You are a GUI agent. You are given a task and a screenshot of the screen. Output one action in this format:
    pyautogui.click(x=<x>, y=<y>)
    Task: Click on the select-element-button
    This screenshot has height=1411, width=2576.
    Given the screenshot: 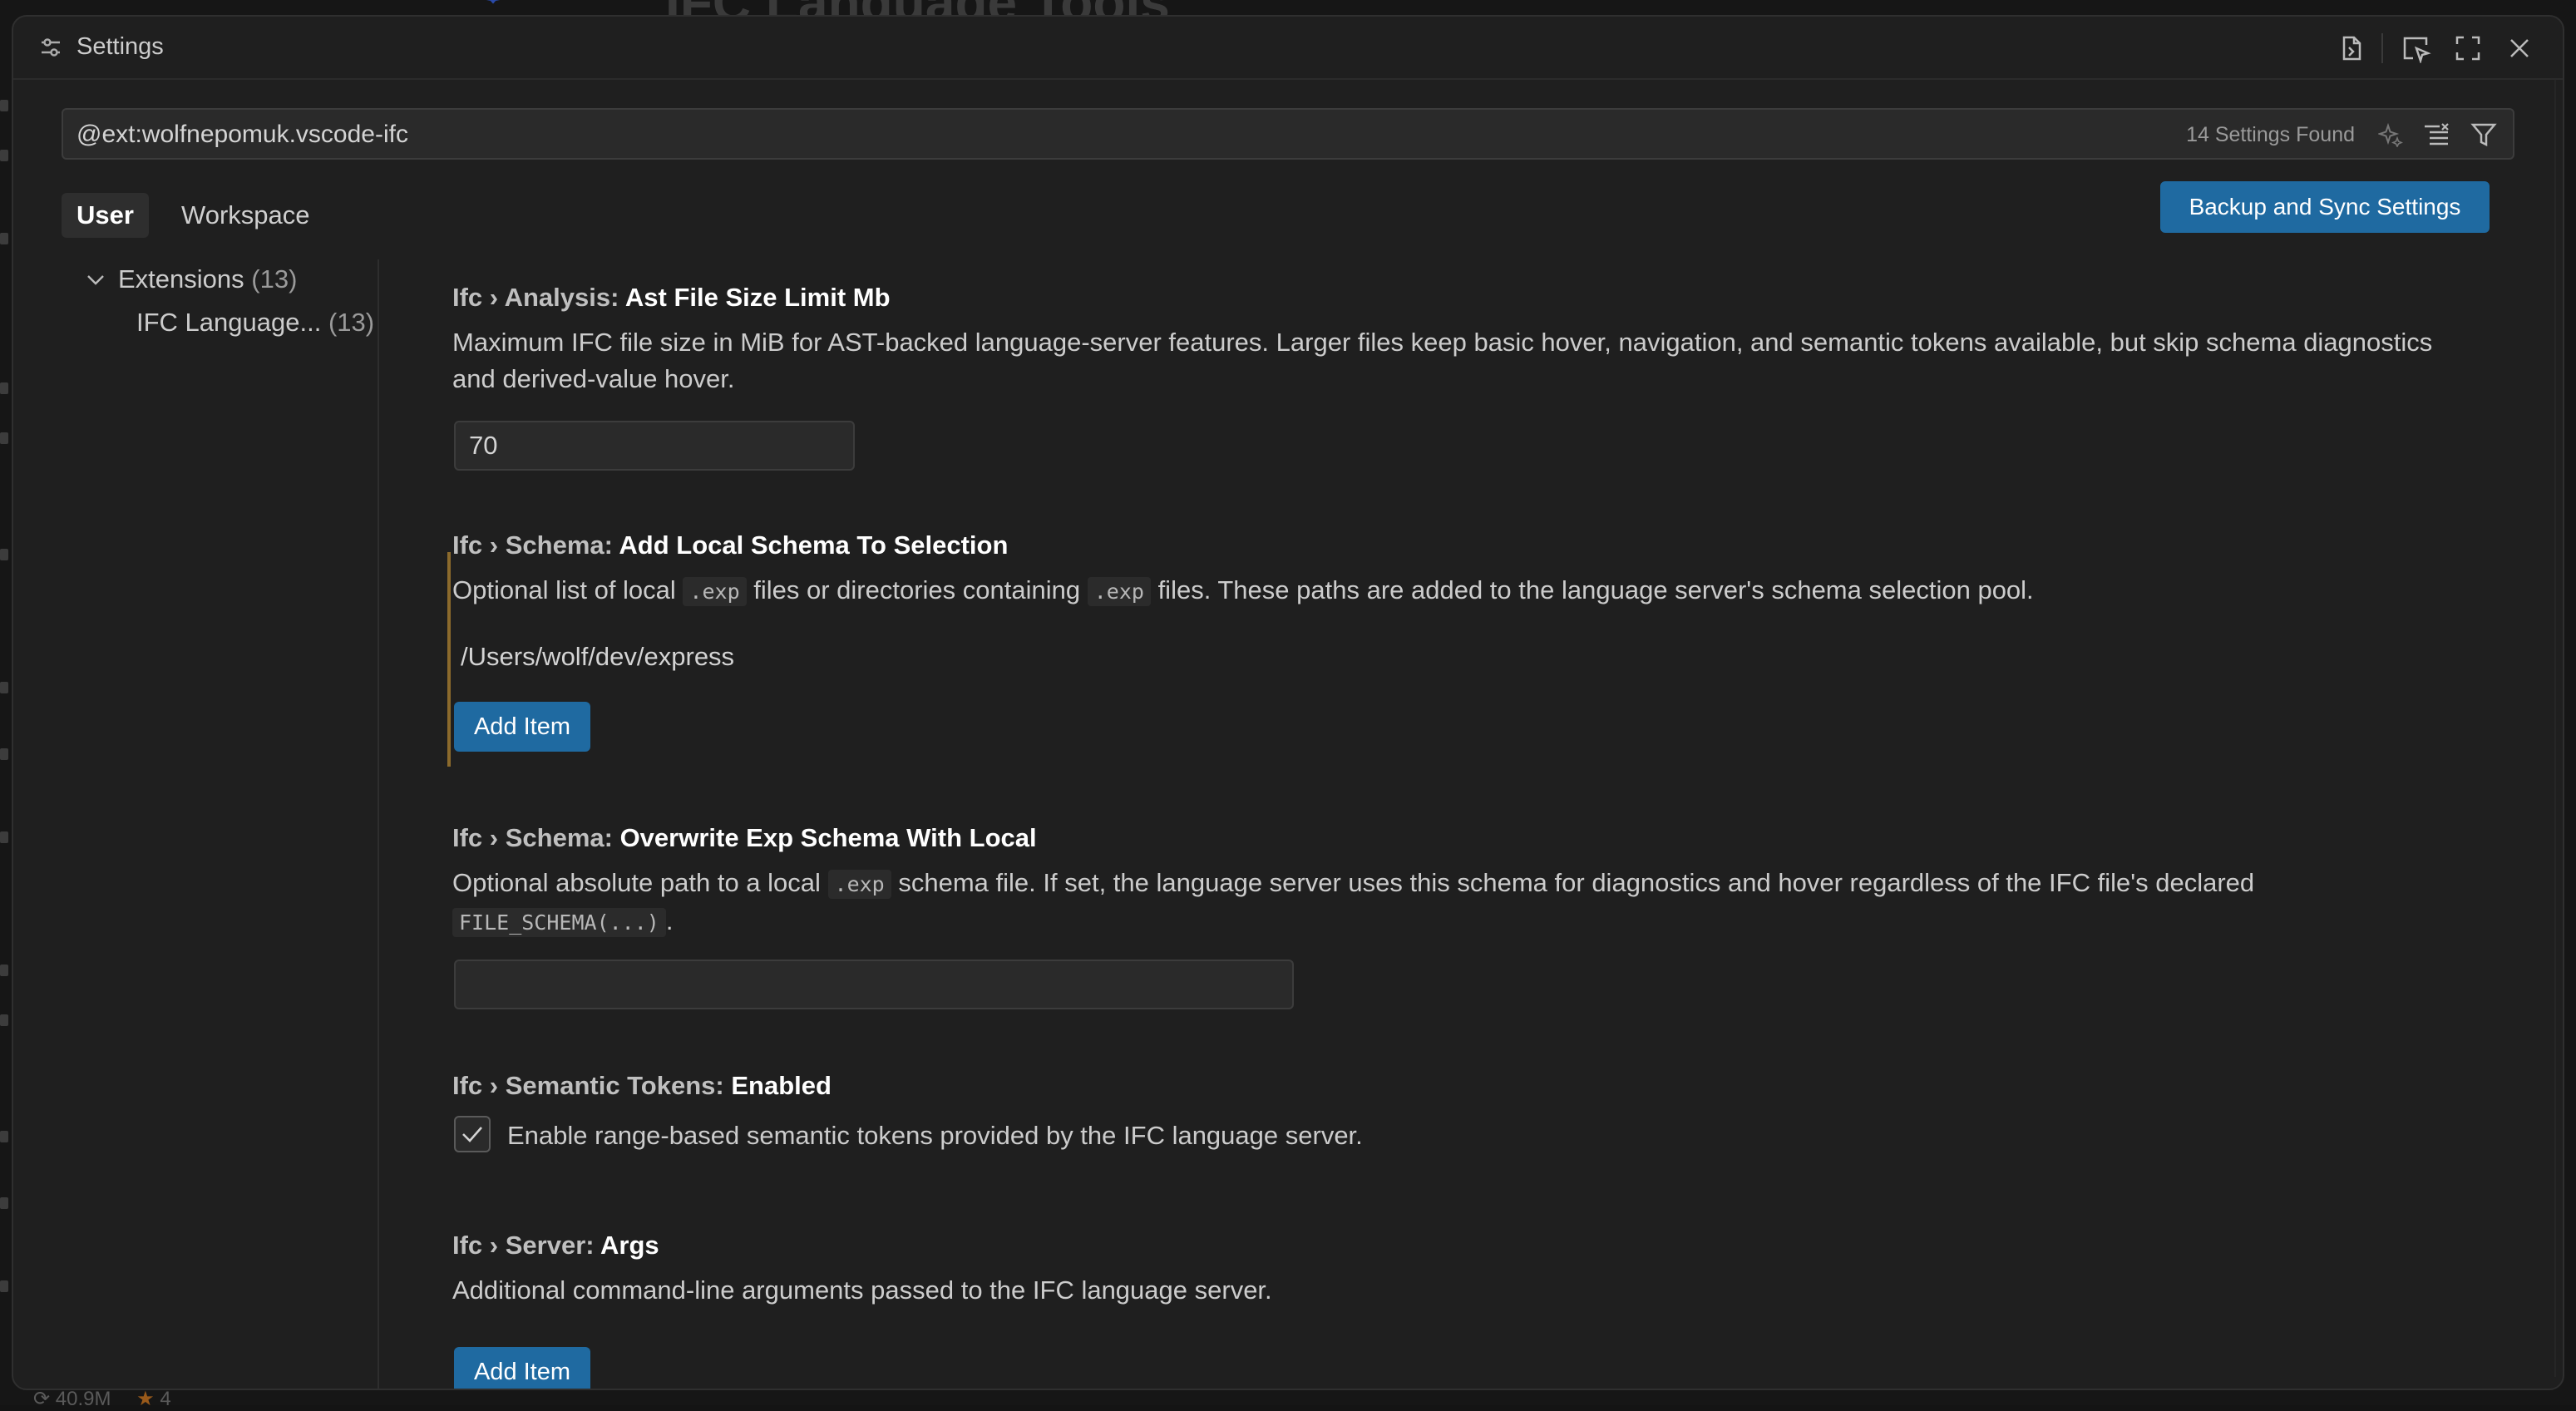 What is the action you would take?
    pyautogui.click(x=2416, y=48)
    